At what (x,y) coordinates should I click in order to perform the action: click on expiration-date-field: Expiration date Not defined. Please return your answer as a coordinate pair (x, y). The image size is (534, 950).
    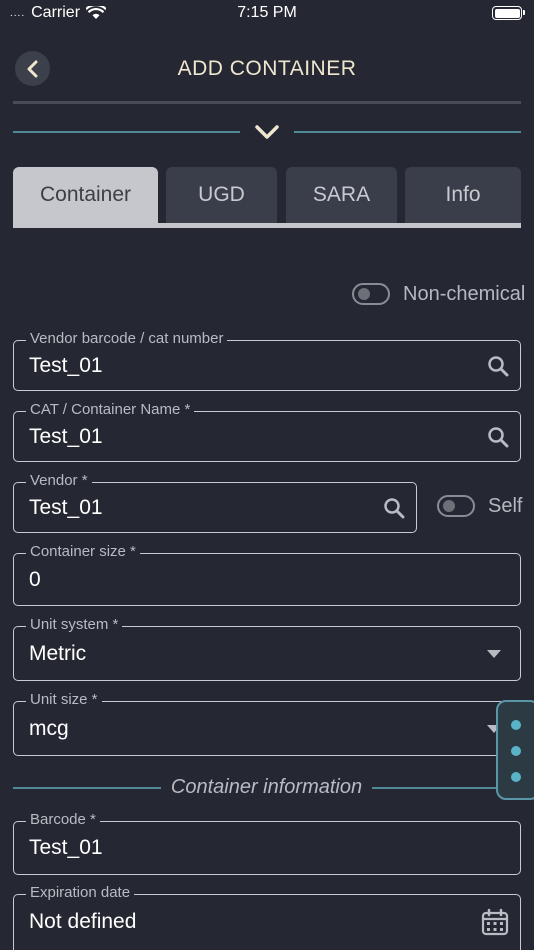
    Looking at the image, I should click on (267, 917).